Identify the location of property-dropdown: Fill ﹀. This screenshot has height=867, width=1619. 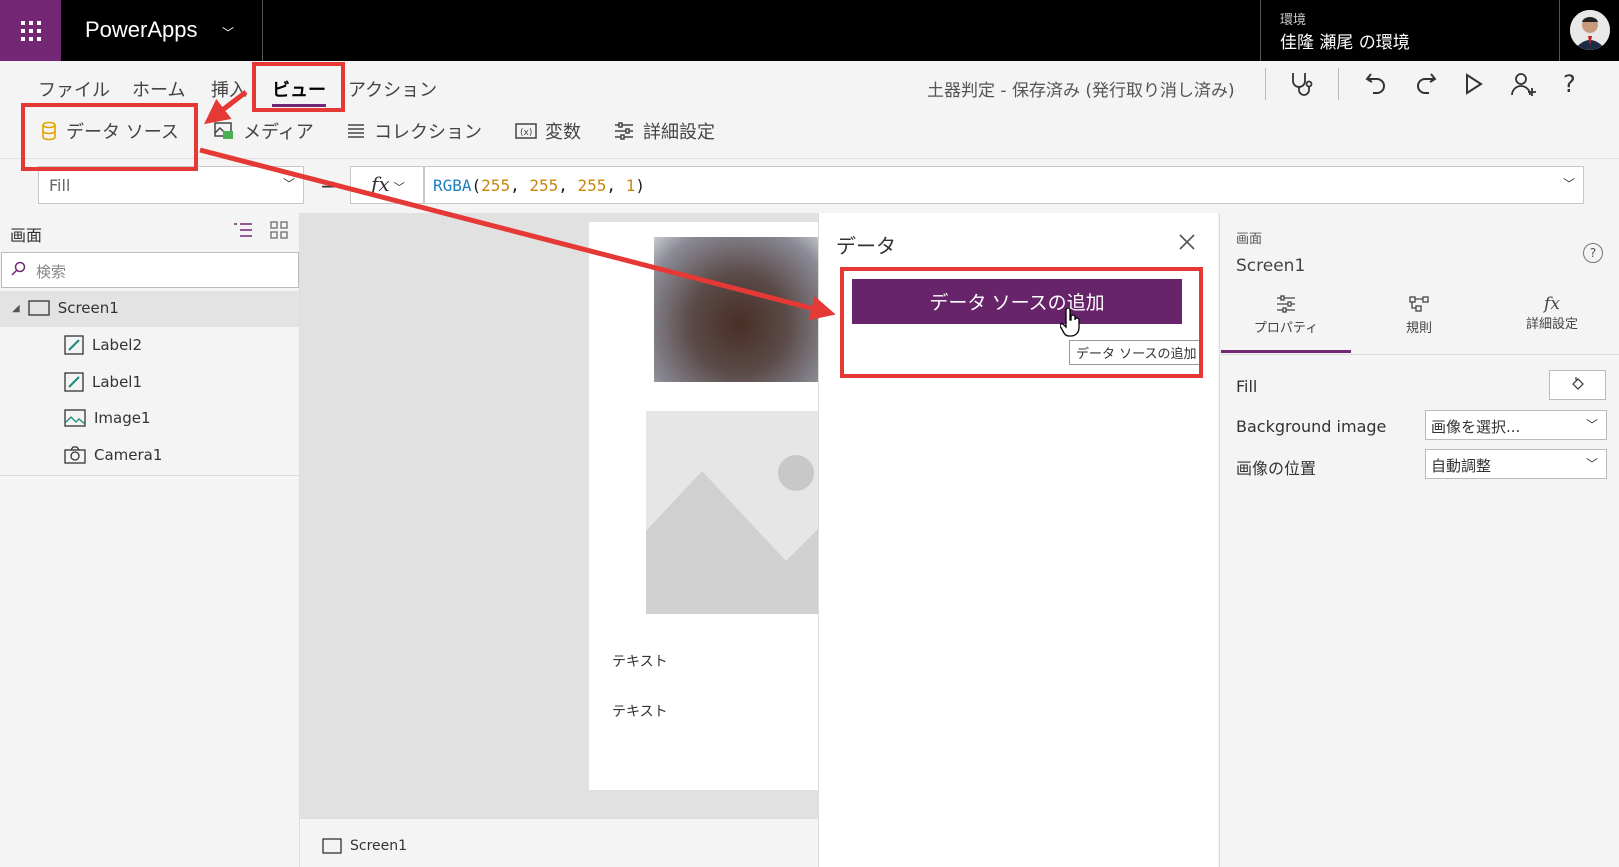
(171, 185).